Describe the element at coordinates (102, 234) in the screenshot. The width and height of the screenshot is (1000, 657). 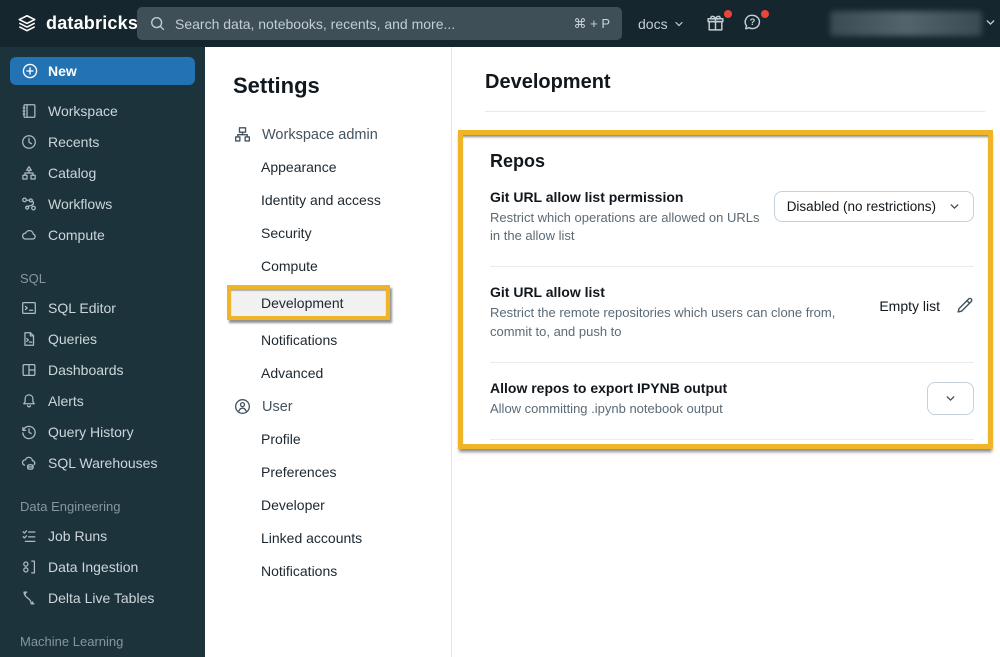
I see `sidebar-item-compute: Compute` at that location.